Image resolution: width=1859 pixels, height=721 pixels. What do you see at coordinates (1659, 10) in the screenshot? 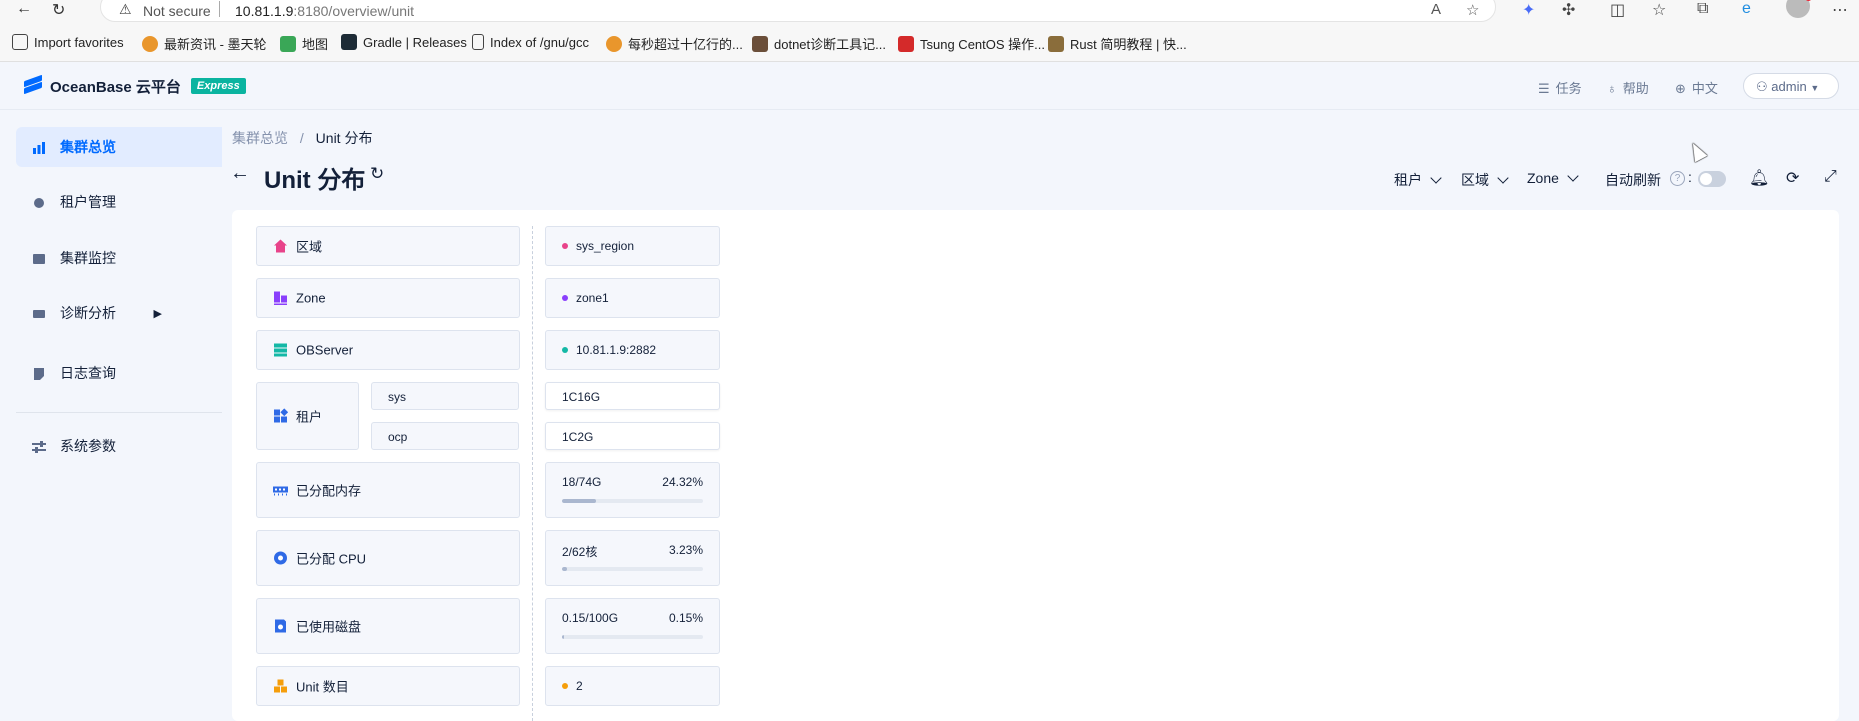
I see `favorites-icon: ☆` at bounding box center [1659, 10].